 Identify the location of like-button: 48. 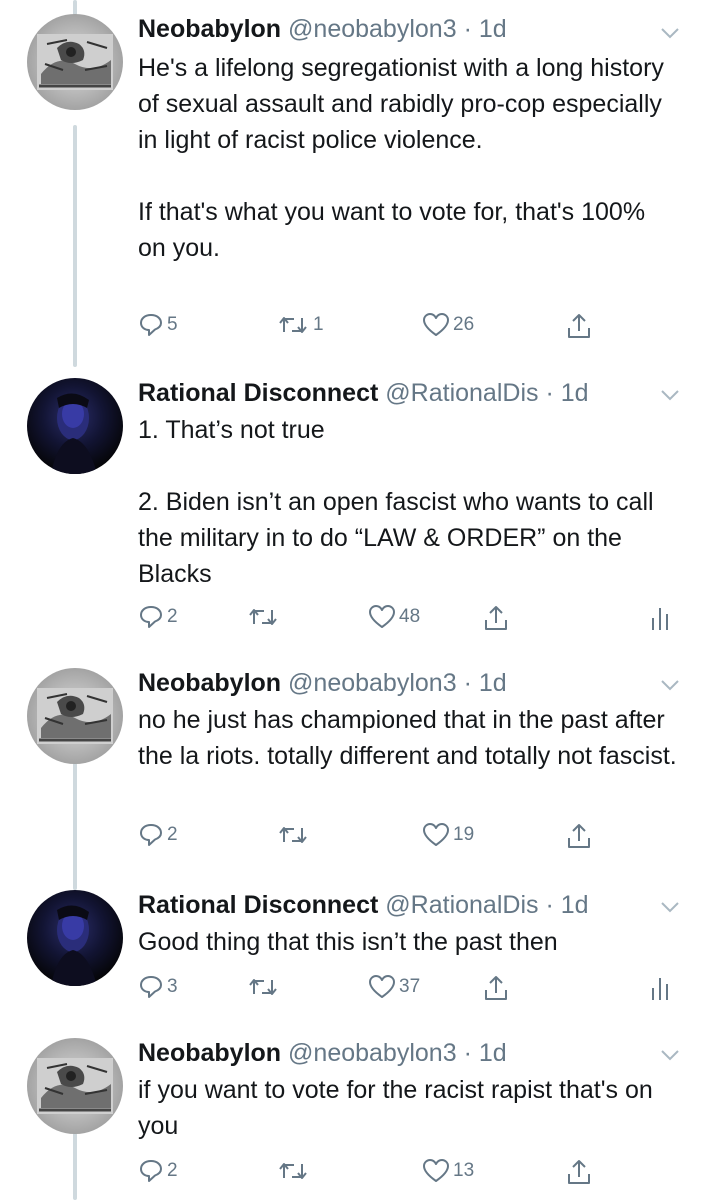
(394, 617).